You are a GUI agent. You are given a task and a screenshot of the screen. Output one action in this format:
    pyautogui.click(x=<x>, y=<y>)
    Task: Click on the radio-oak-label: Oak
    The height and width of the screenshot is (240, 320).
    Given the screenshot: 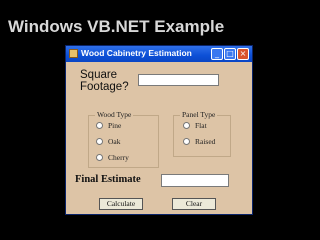 What is the action you would take?
    pyautogui.click(x=114, y=141)
    